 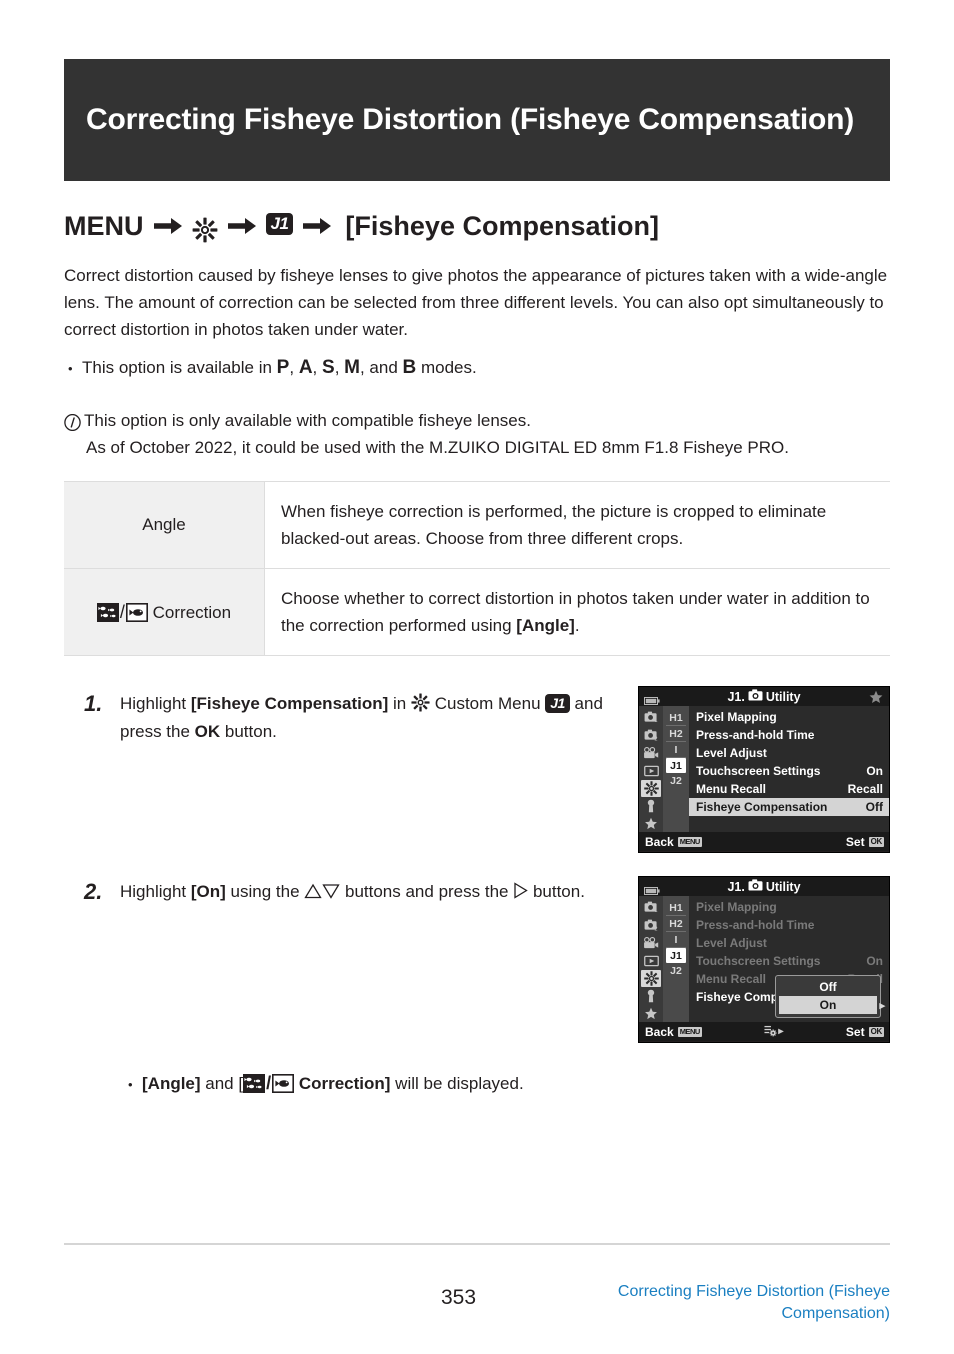 What do you see at coordinates (736, 717) in the screenshot?
I see `lcd-menu-item-label: Pixel Mapping` at bounding box center [736, 717].